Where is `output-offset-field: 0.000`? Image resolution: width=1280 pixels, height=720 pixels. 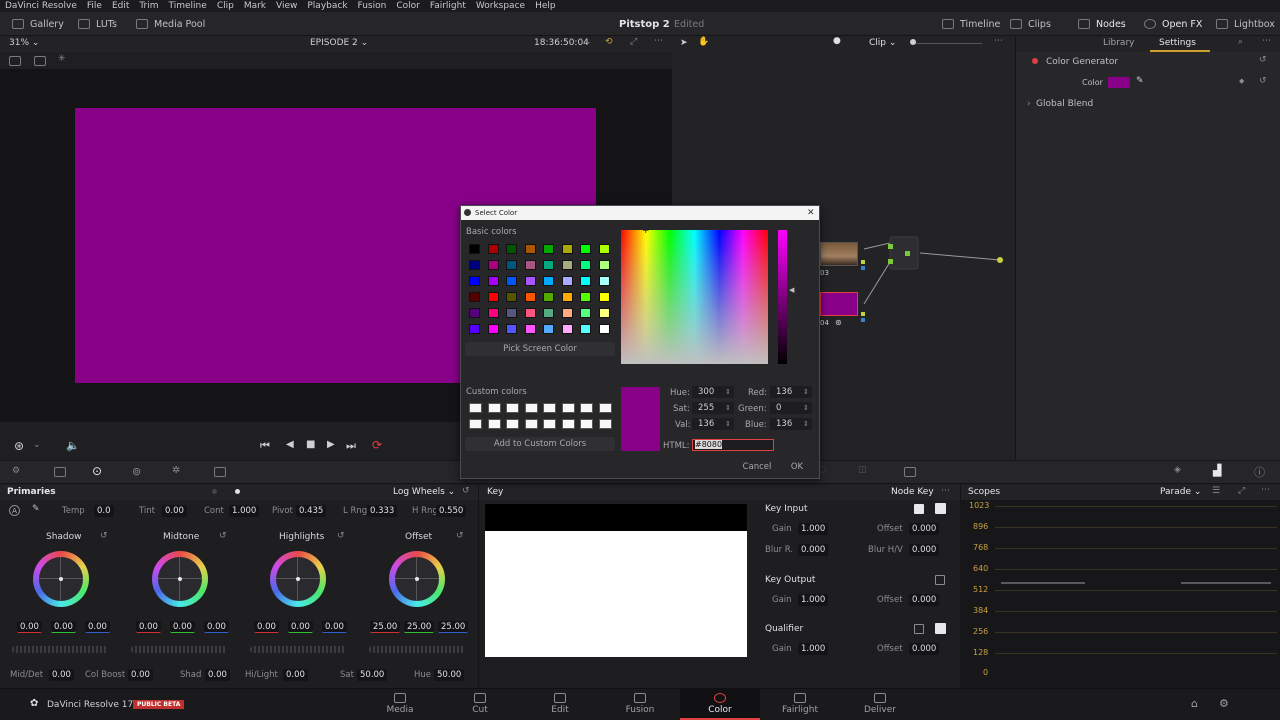
output-offset-field: 0.000 is located at coordinates (924, 600).